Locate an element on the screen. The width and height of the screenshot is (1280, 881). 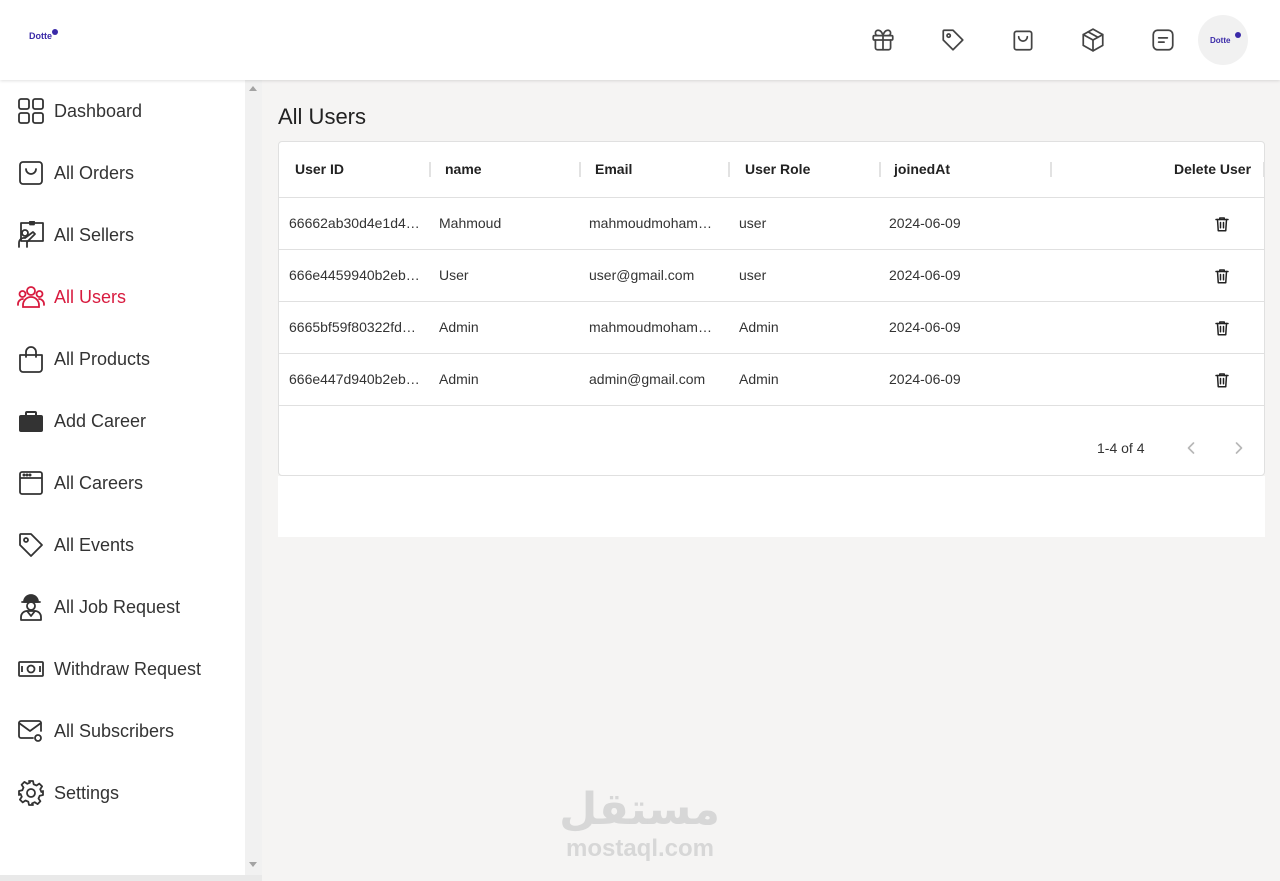
handbag-icon is located at coordinates (31, 359).